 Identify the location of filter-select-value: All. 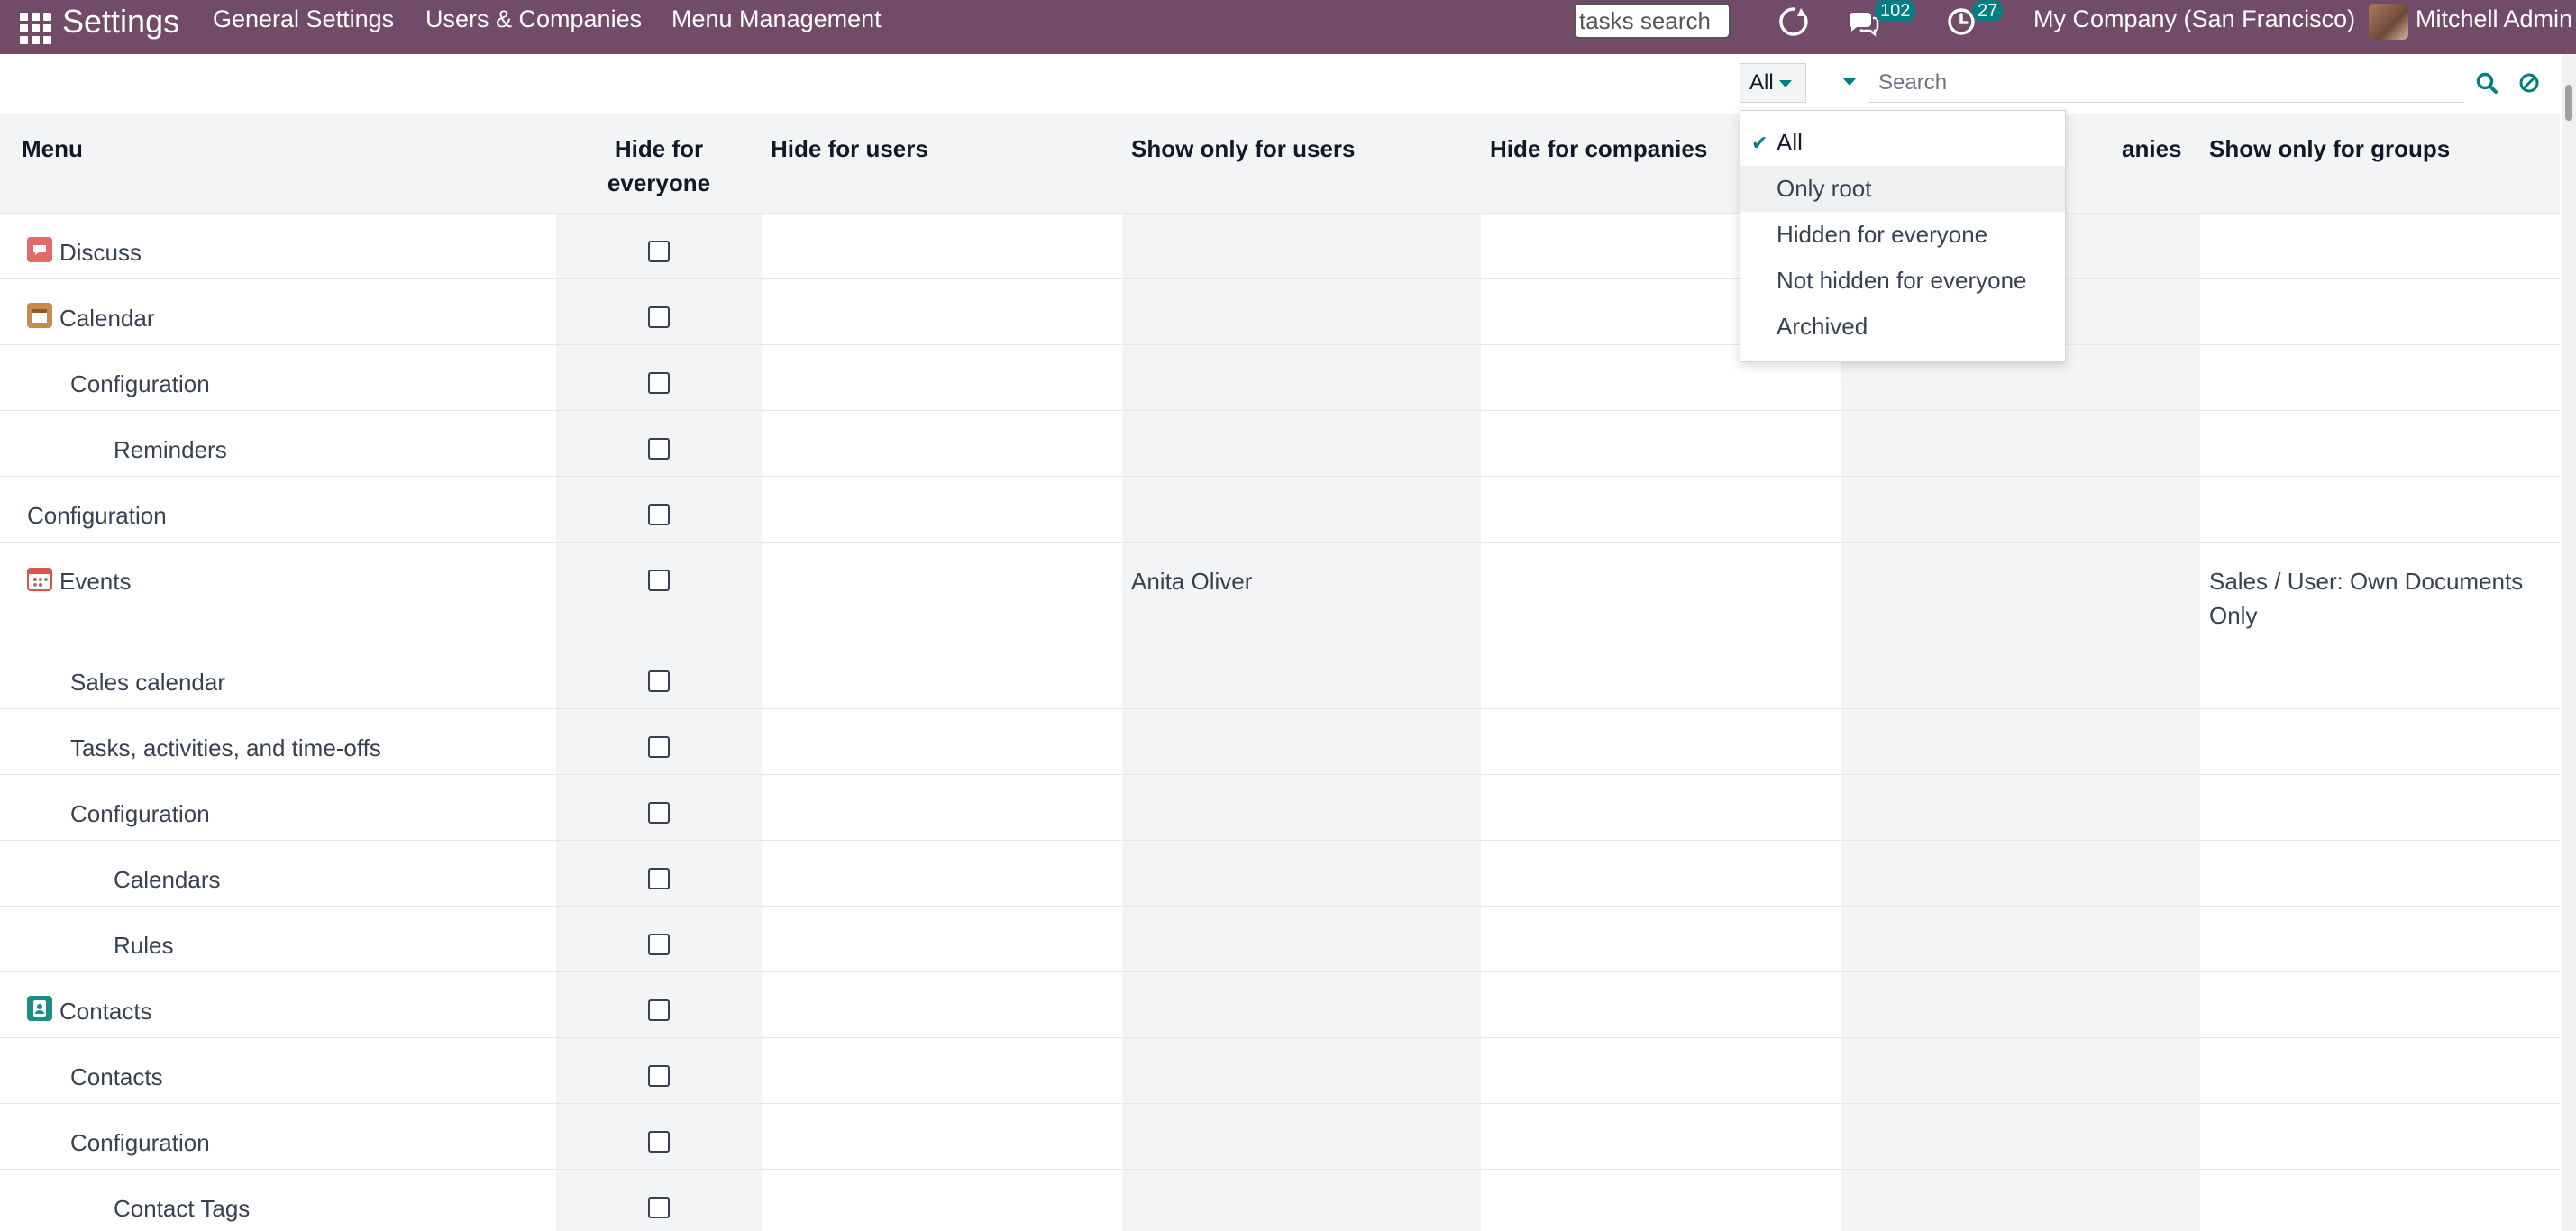
(1761, 82).